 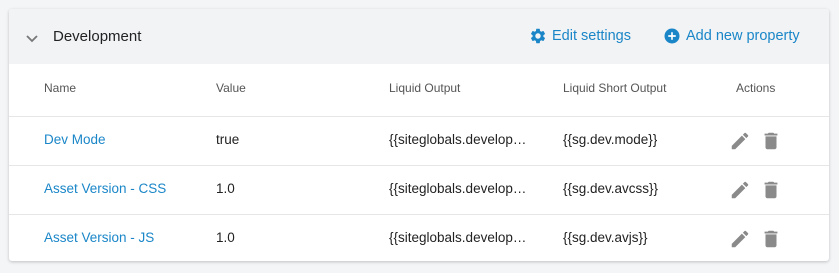 What do you see at coordinates (75, 139) in the screenshot?
I see `property-name-link: Dev Mode` at bounding box center [75, 139].